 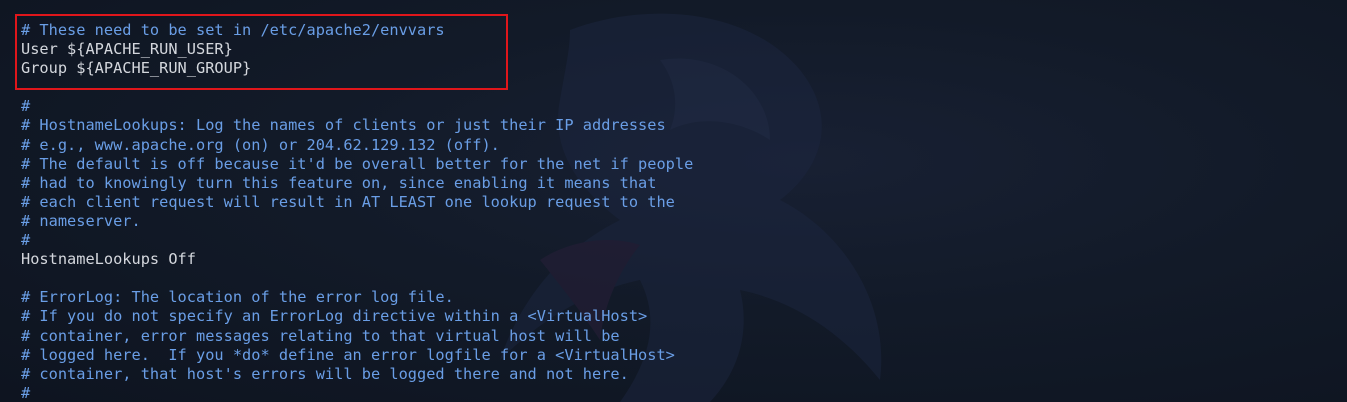 What do you see at coordinates (357, 278) in the screenshot?
I see `blank-line` at bounding box center [357, 278].